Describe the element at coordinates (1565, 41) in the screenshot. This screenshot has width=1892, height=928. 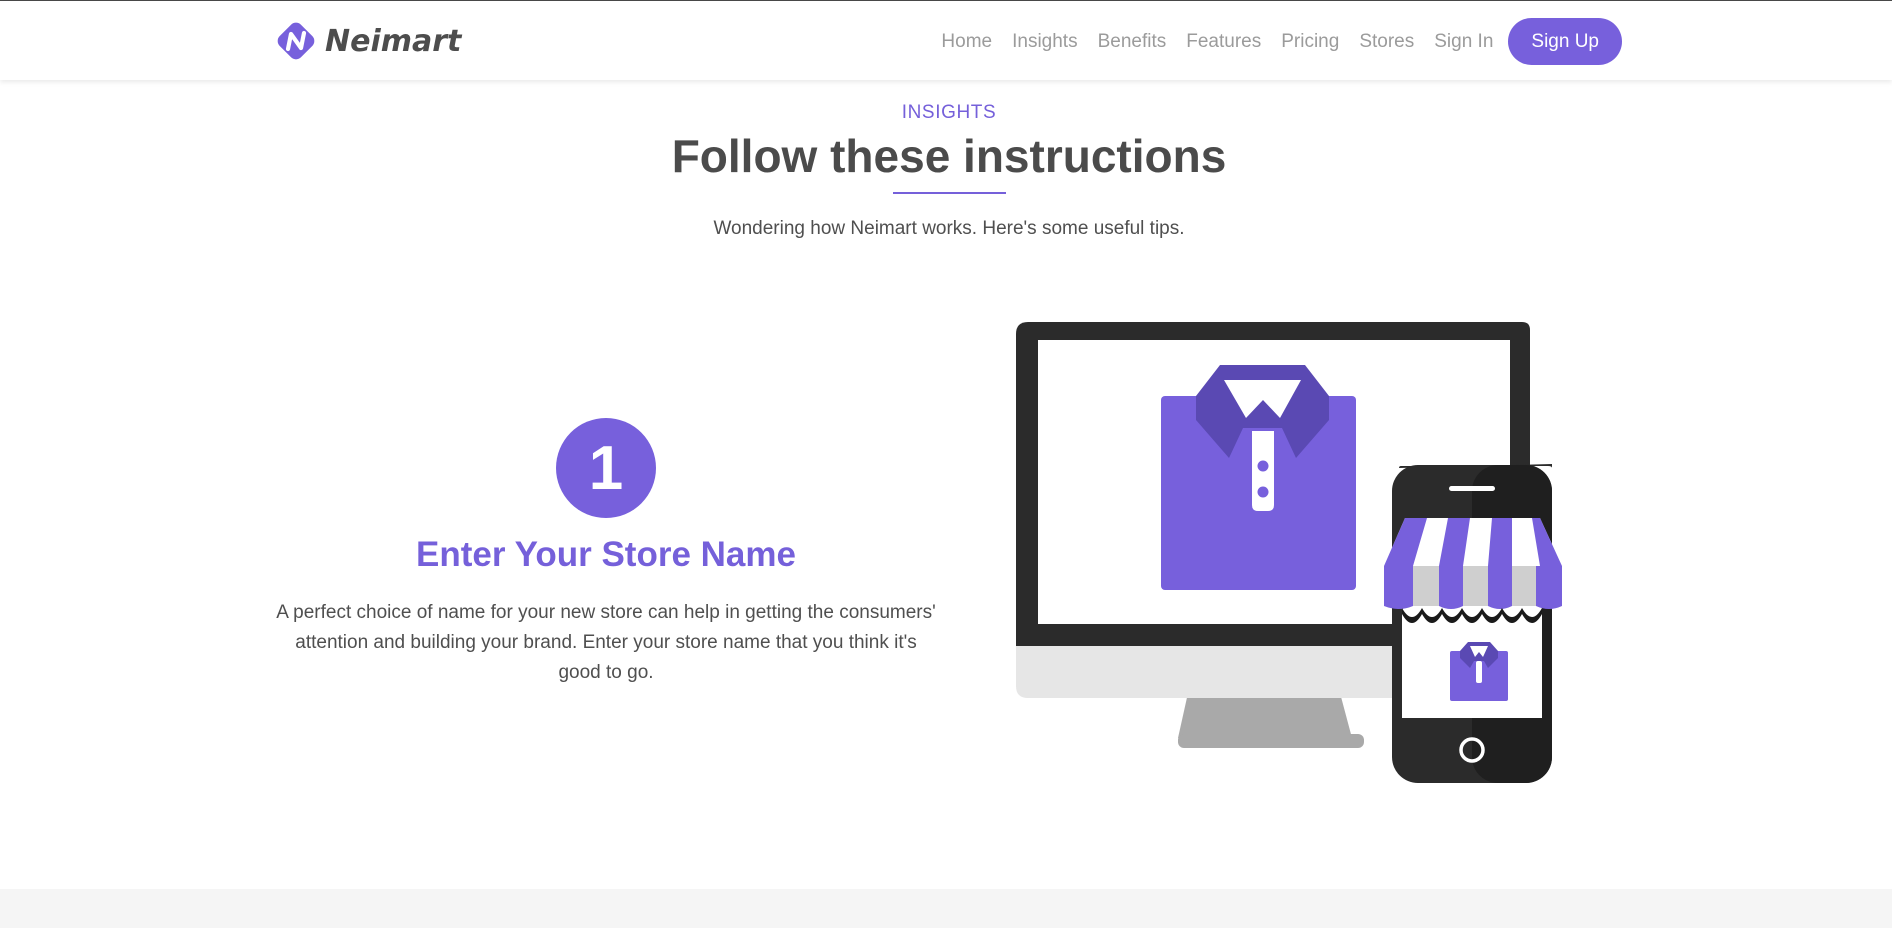
I see `sign-up-button: Sign Up` at that location.